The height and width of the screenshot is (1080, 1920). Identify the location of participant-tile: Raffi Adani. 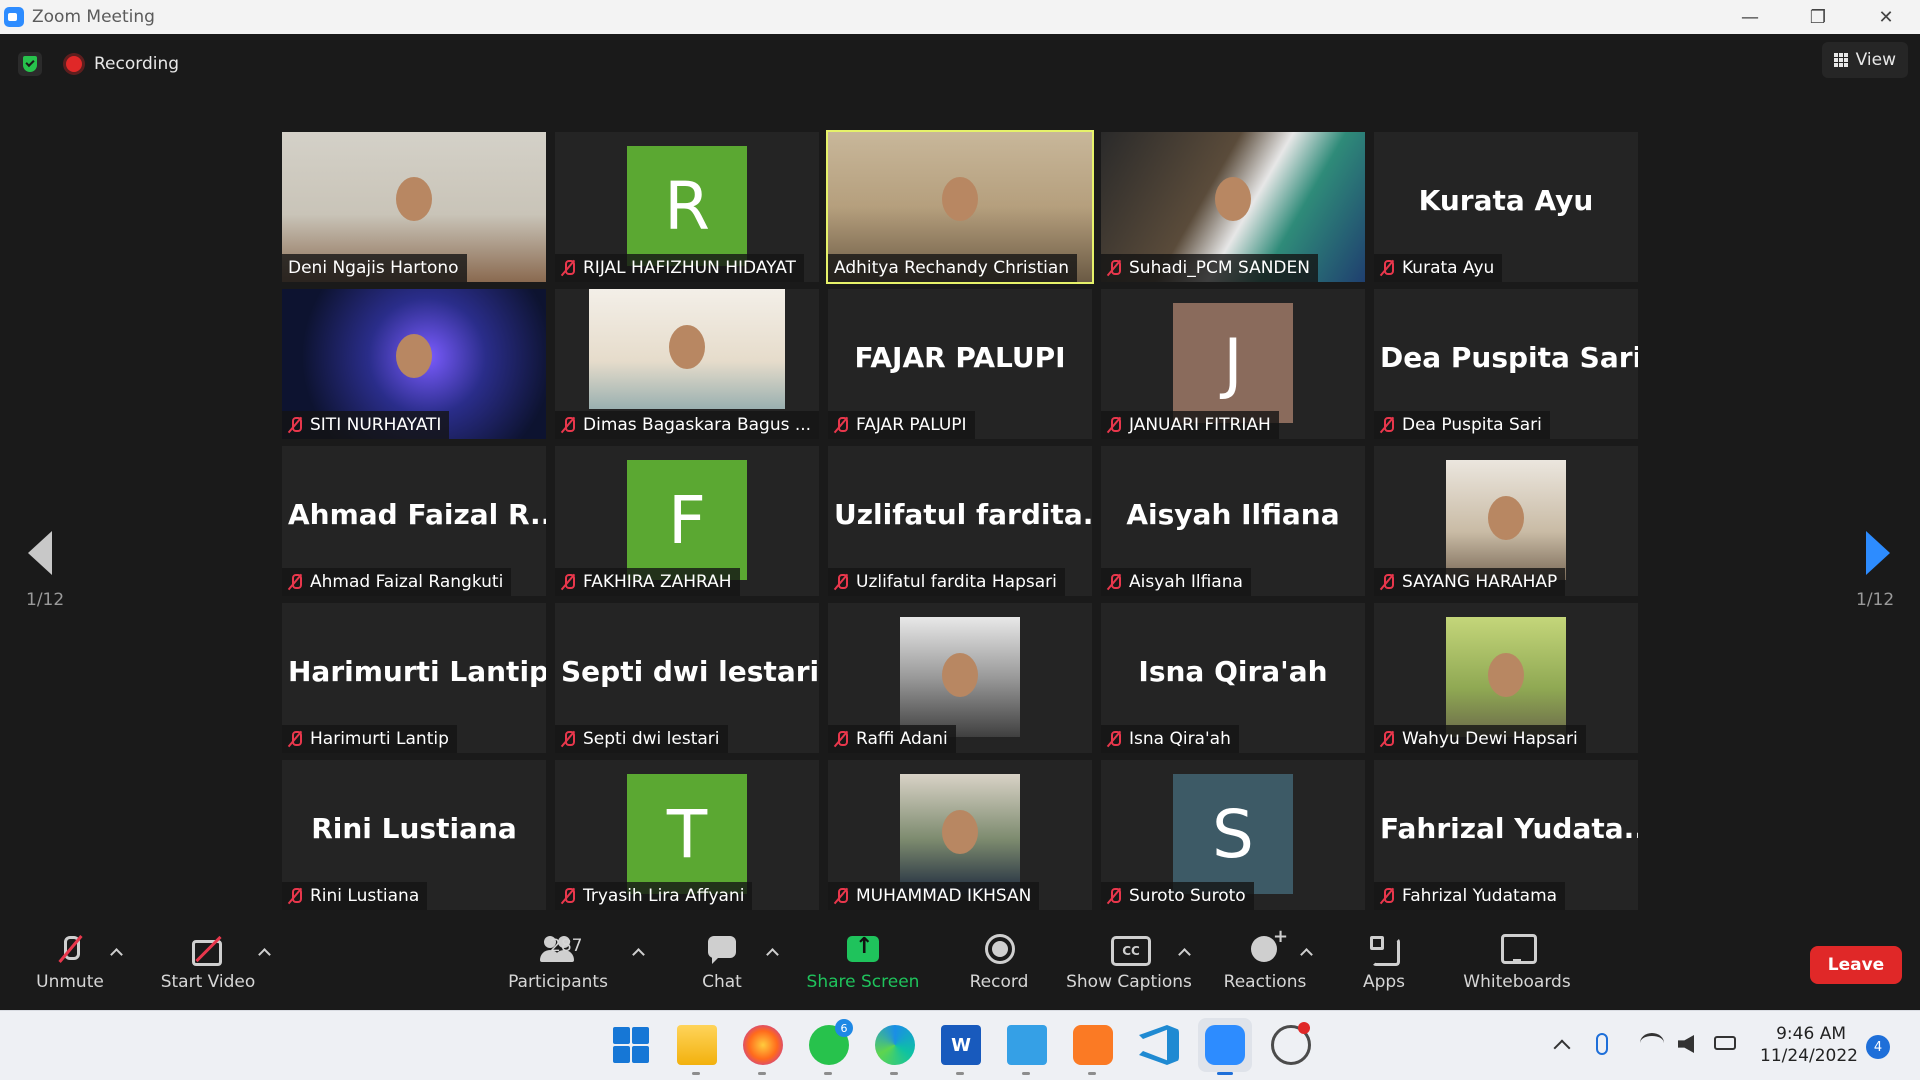
(960, 678).